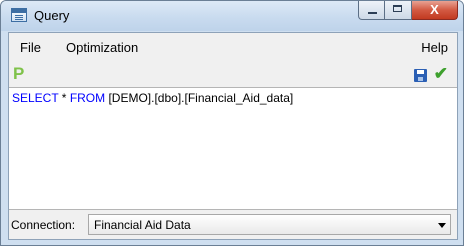  Describe the element at coordinates (233, 47) in the screenshot. I see `menu-bar: File Optimization Help` at that location.